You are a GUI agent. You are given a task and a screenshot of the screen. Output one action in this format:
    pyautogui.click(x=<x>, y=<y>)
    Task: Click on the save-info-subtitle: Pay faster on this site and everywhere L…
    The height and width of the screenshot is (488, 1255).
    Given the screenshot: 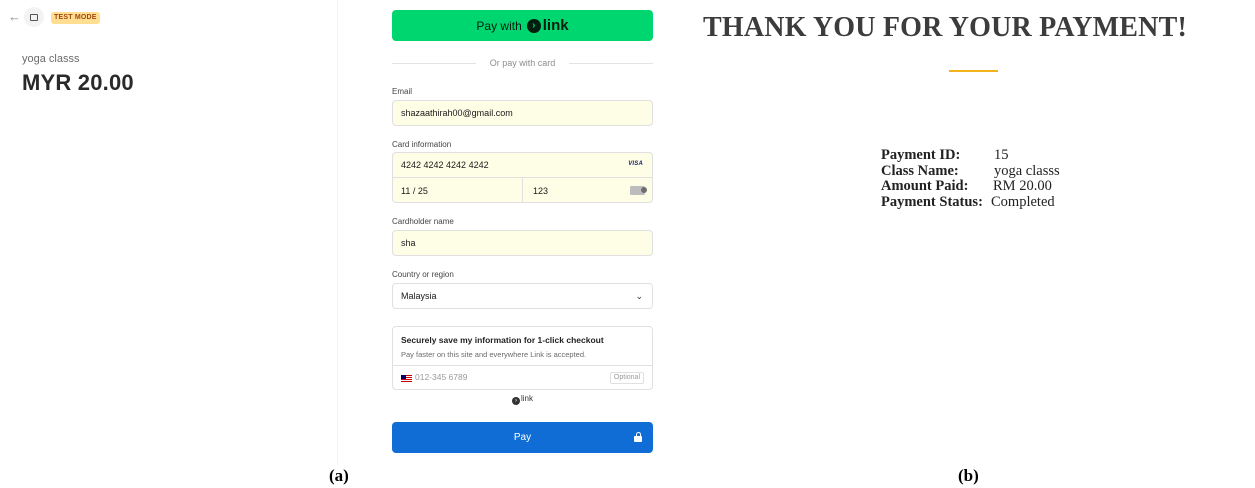 What is the action you would take?
    pyautogui.click(x=494, y=354)
    